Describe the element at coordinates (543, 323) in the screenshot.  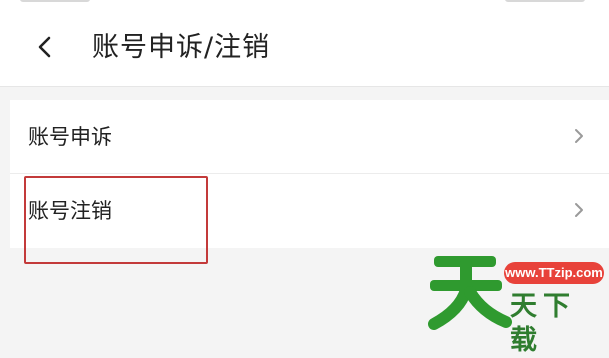
I see `watermark-name: 天下载` at that location.